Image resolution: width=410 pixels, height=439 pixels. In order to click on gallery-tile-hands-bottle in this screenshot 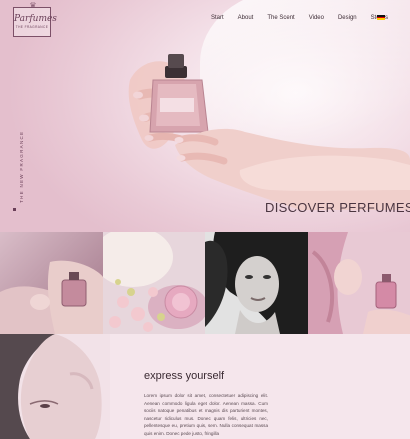, I will do `click(51, 283)`.